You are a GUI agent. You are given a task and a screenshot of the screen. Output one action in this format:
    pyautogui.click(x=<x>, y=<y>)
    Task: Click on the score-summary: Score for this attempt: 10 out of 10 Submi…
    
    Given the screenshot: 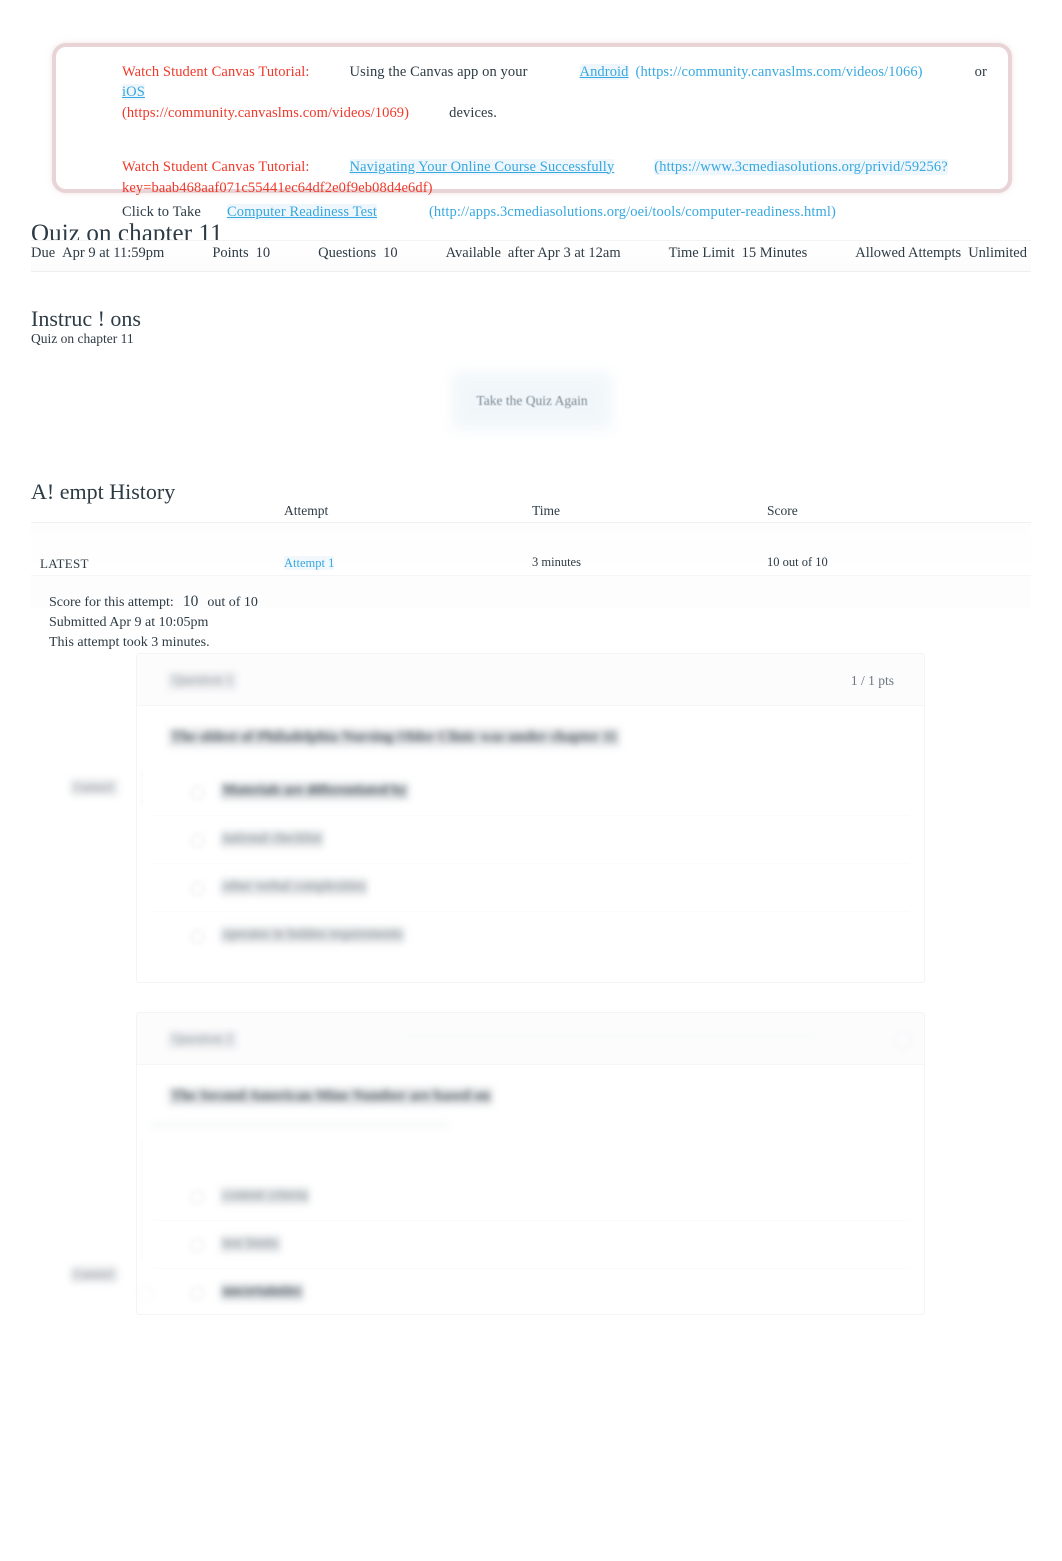 What is the action you would take?
    pyautogui.click(x=153, y=622)
    